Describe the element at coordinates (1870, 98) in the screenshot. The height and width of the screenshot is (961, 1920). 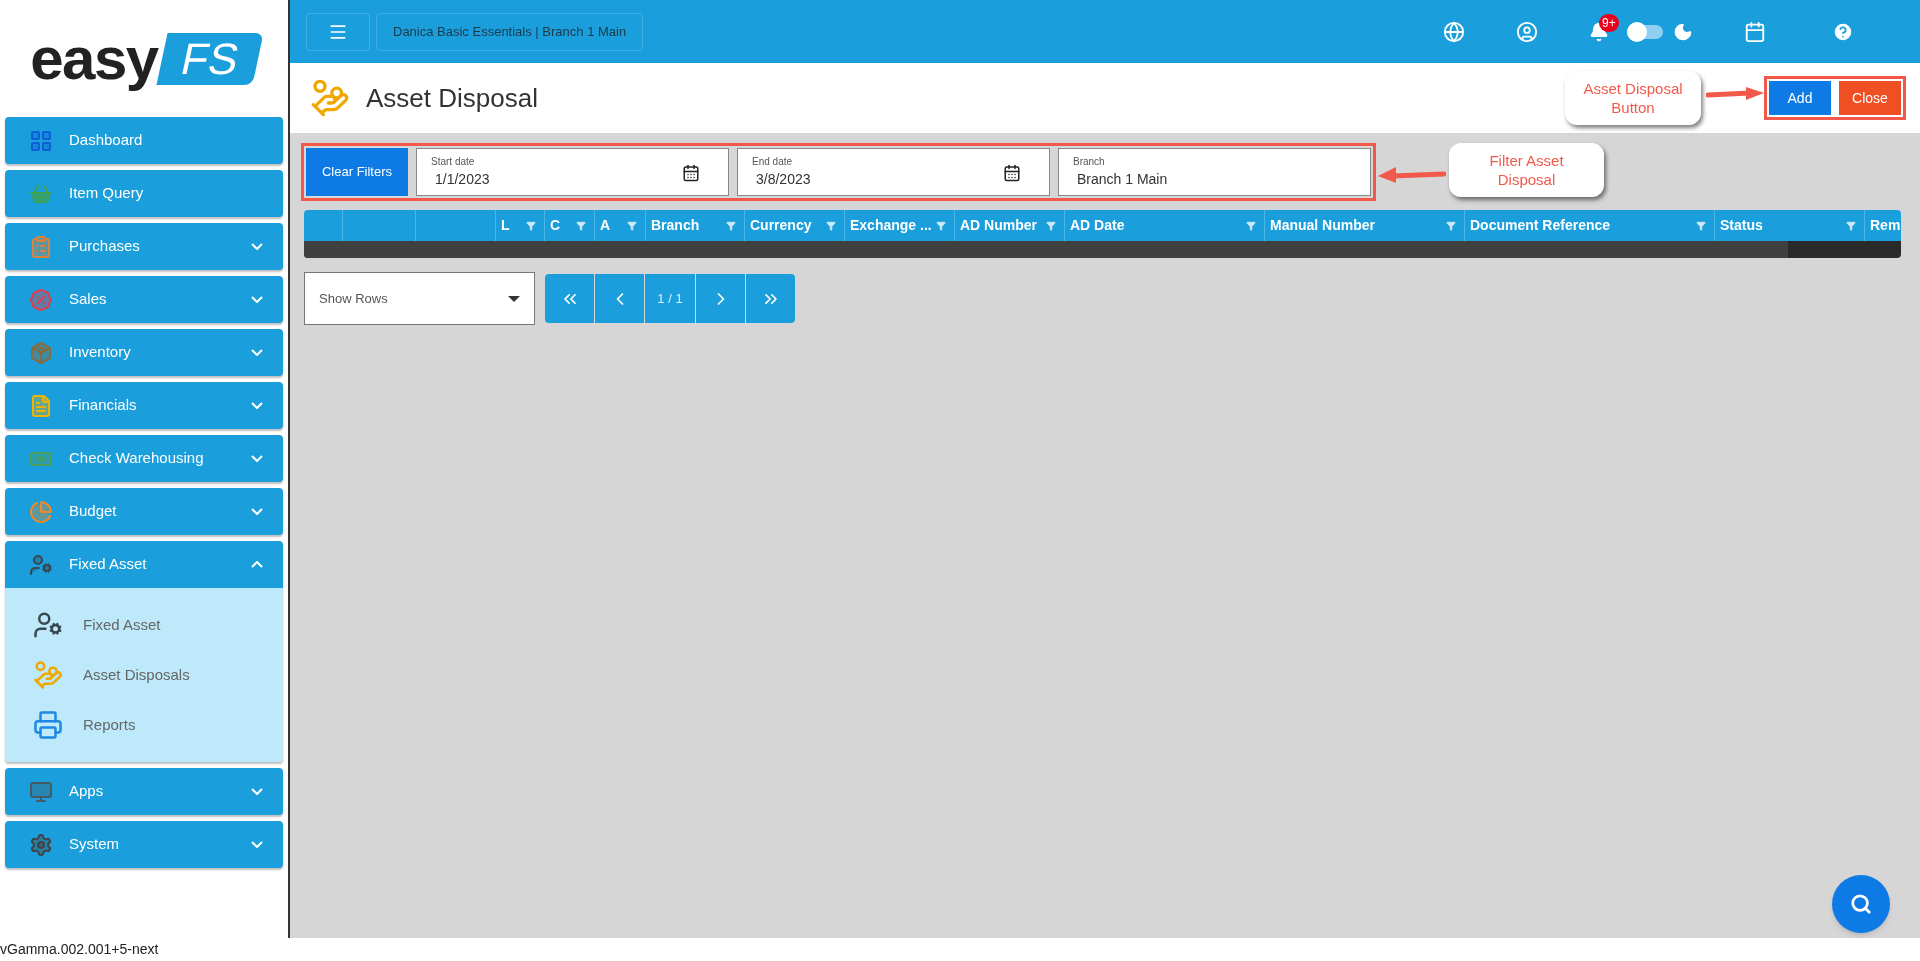
I see `action-button: Close` at that location.